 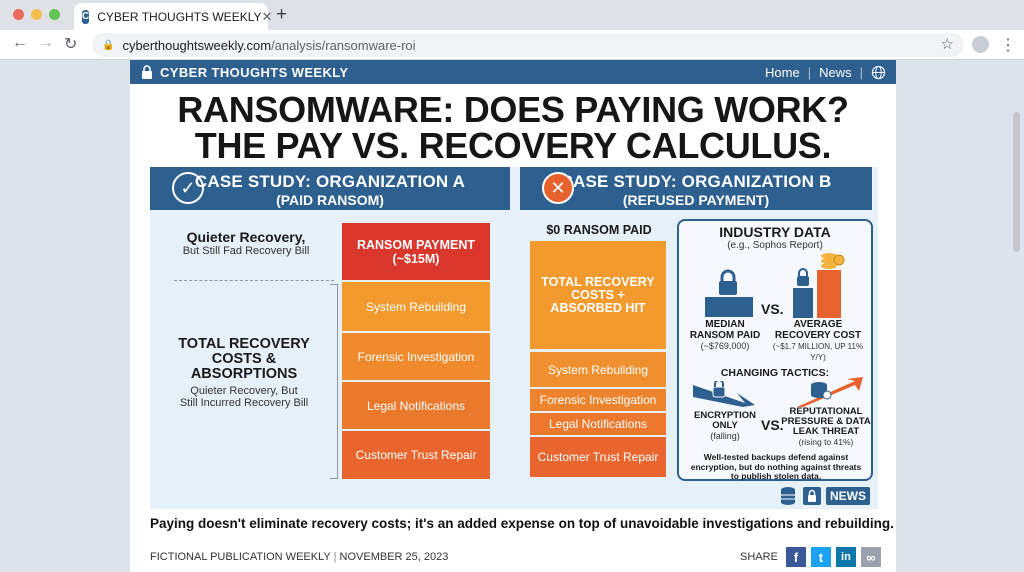 I want to click on favicon-icon: C, so click(x=86, y=16).